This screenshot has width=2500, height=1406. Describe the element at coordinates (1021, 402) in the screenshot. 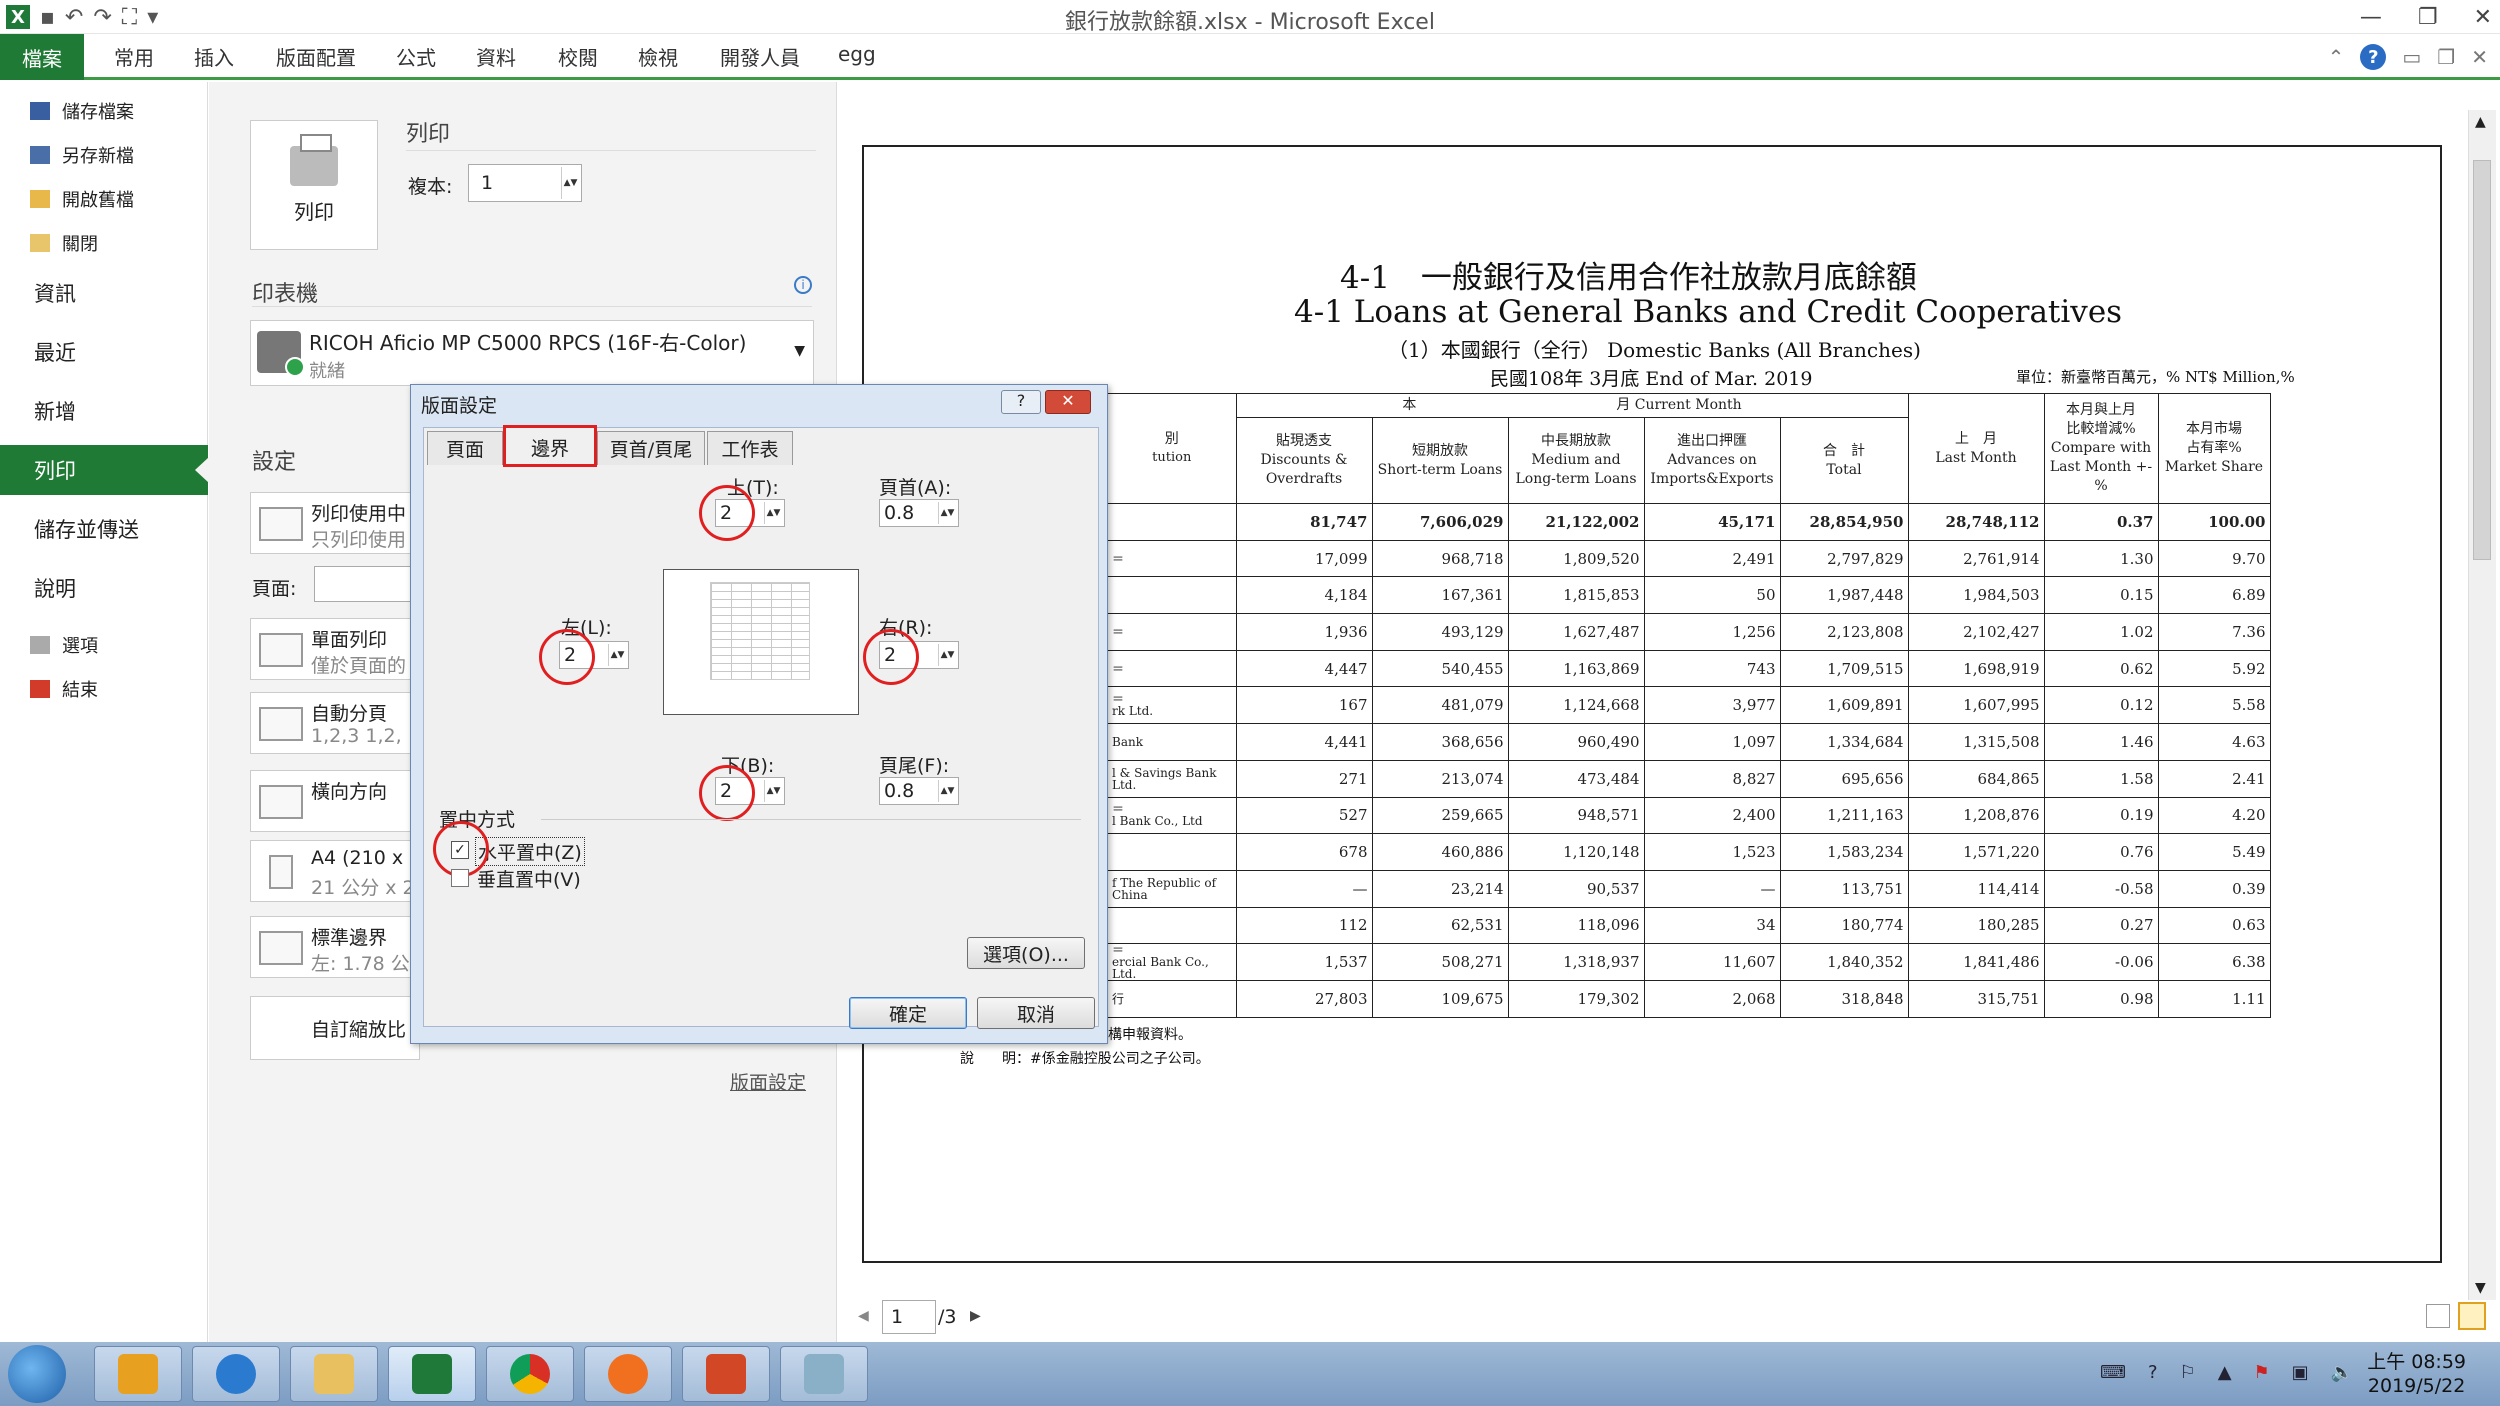

I see `dialog-help-icon: ?` at that location.